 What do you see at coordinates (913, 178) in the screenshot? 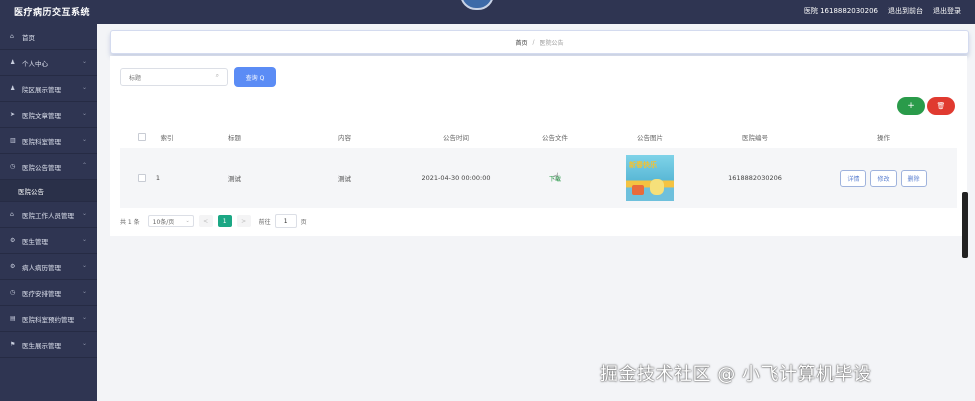
I see `delete-button: 删除` at bounding box center [913, 178].